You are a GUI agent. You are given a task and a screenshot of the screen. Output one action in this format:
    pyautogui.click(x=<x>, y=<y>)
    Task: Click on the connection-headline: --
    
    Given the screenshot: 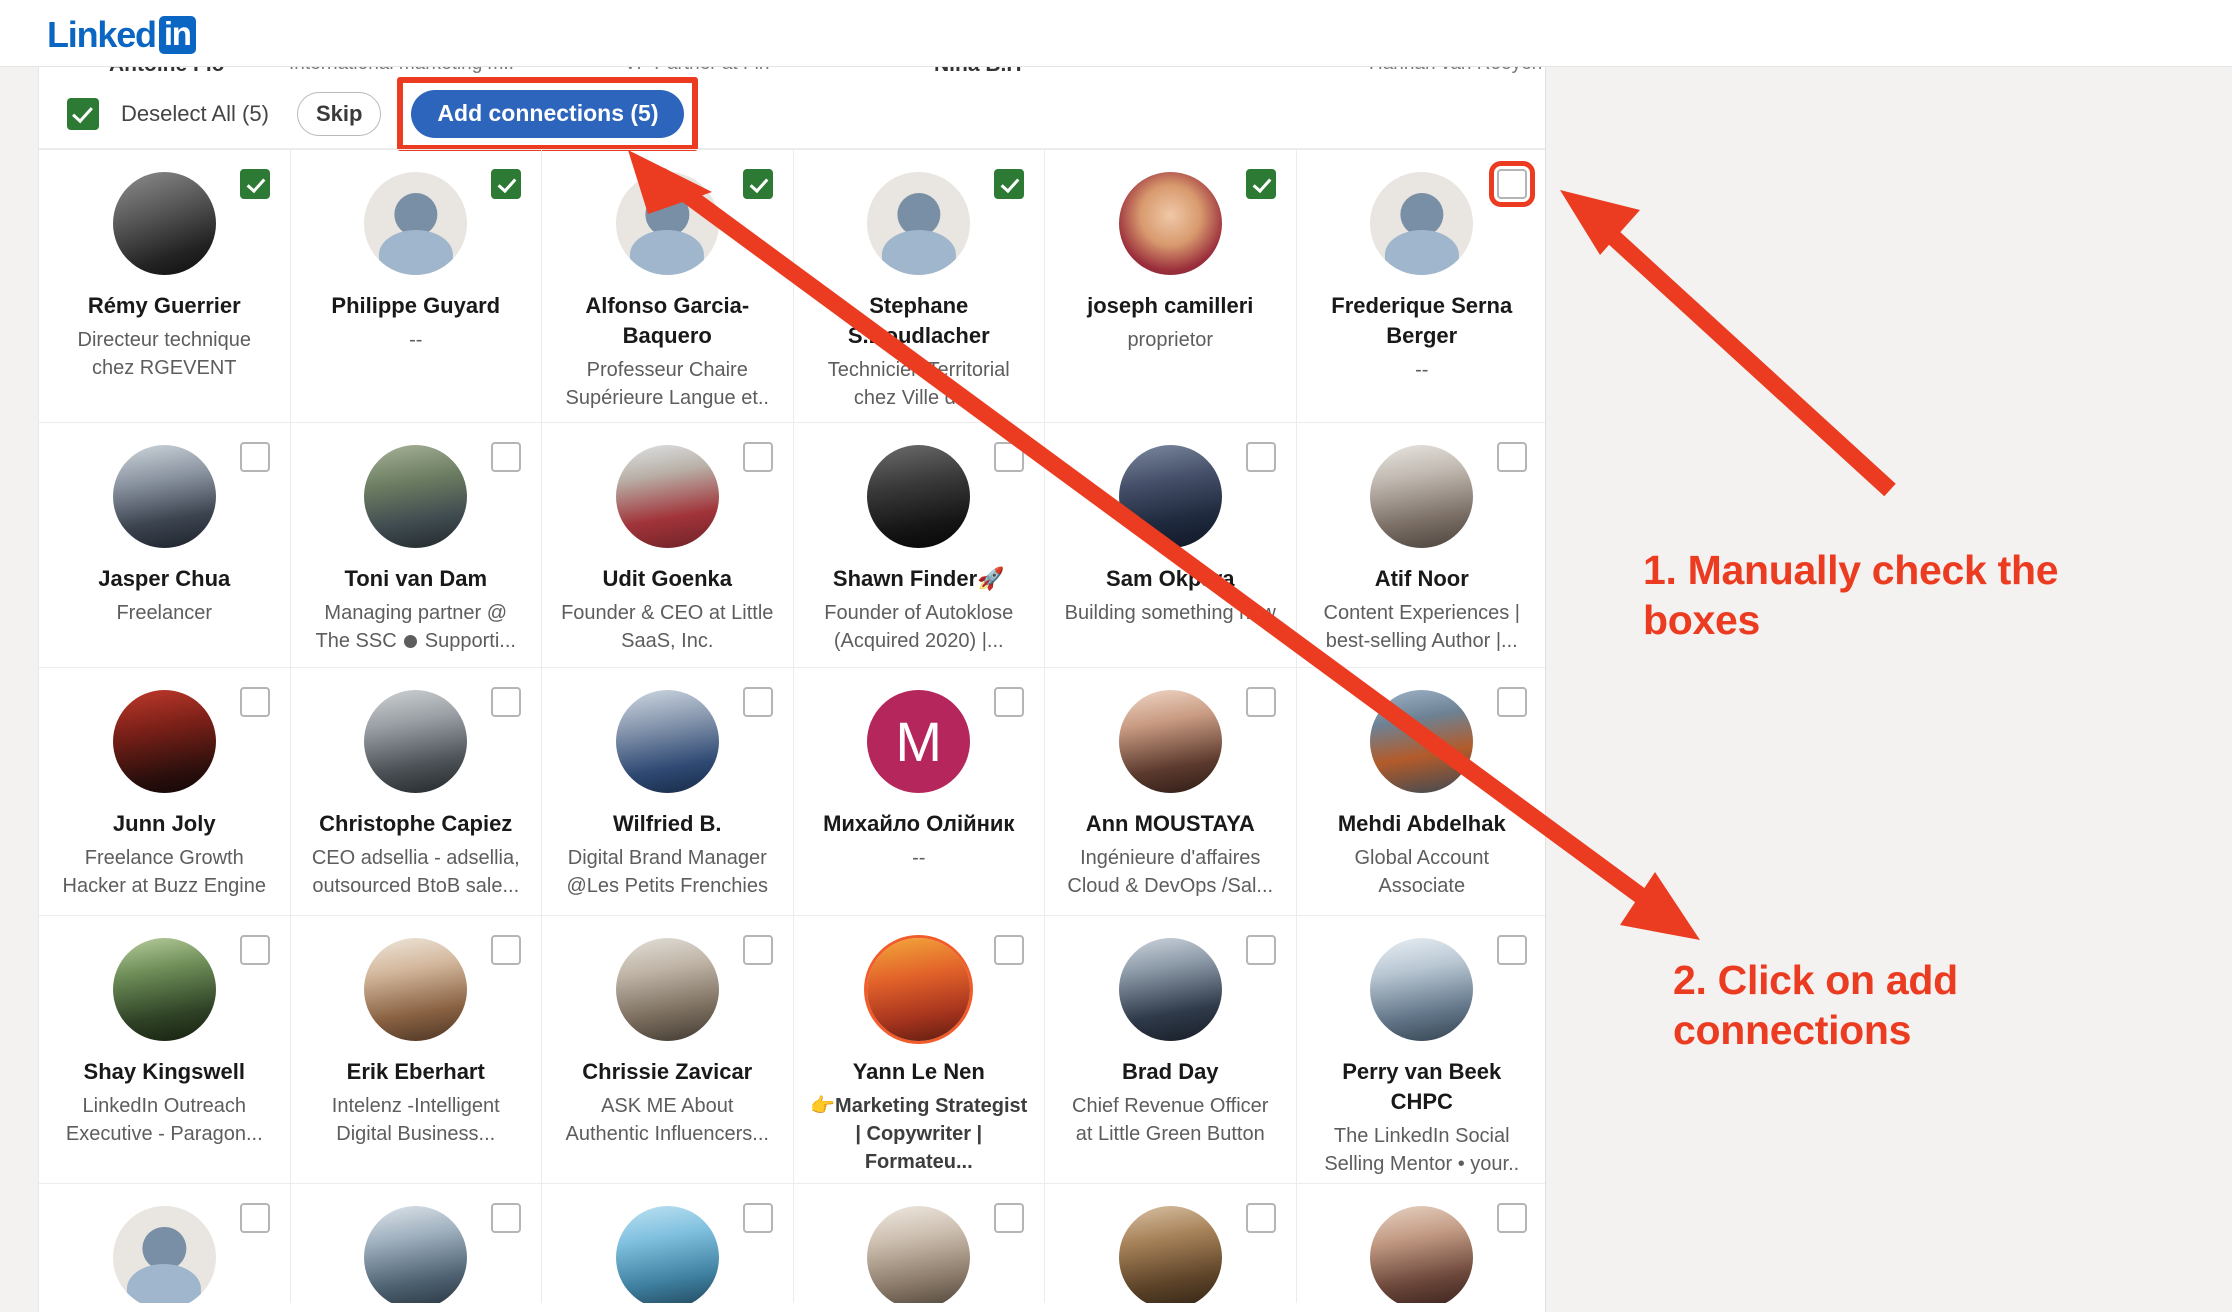 What is the action you would take?
    pyautogui.click(x=919, y=858)
    